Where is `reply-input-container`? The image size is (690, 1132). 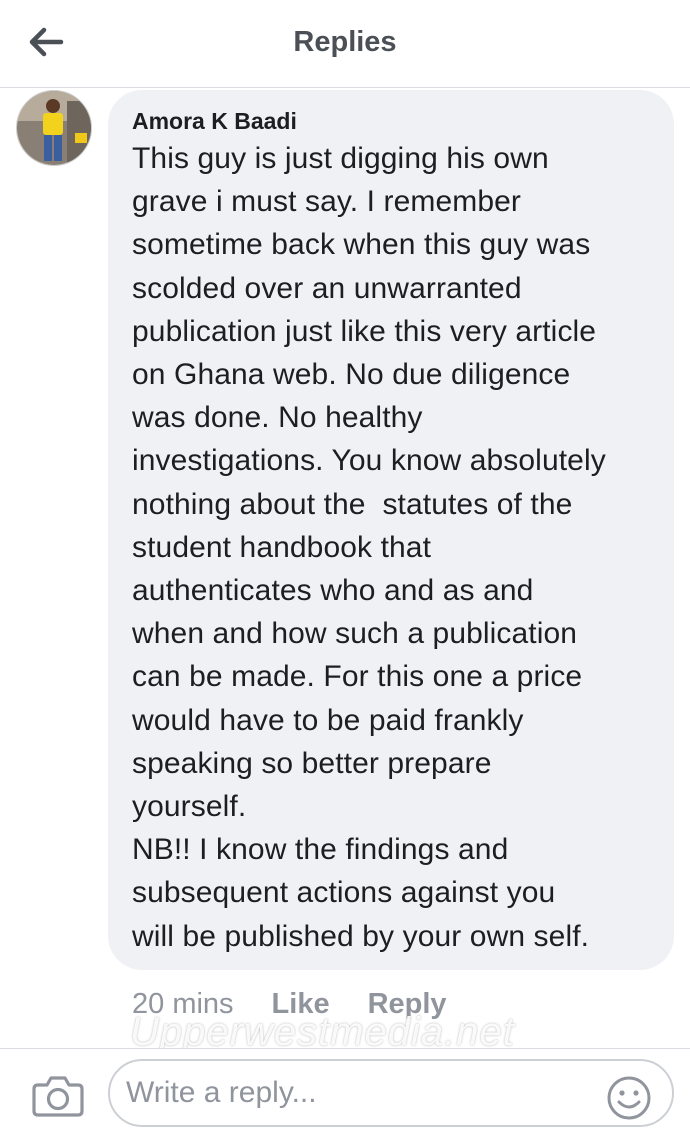
reply-input-container is located at coordinates (391, 1093).